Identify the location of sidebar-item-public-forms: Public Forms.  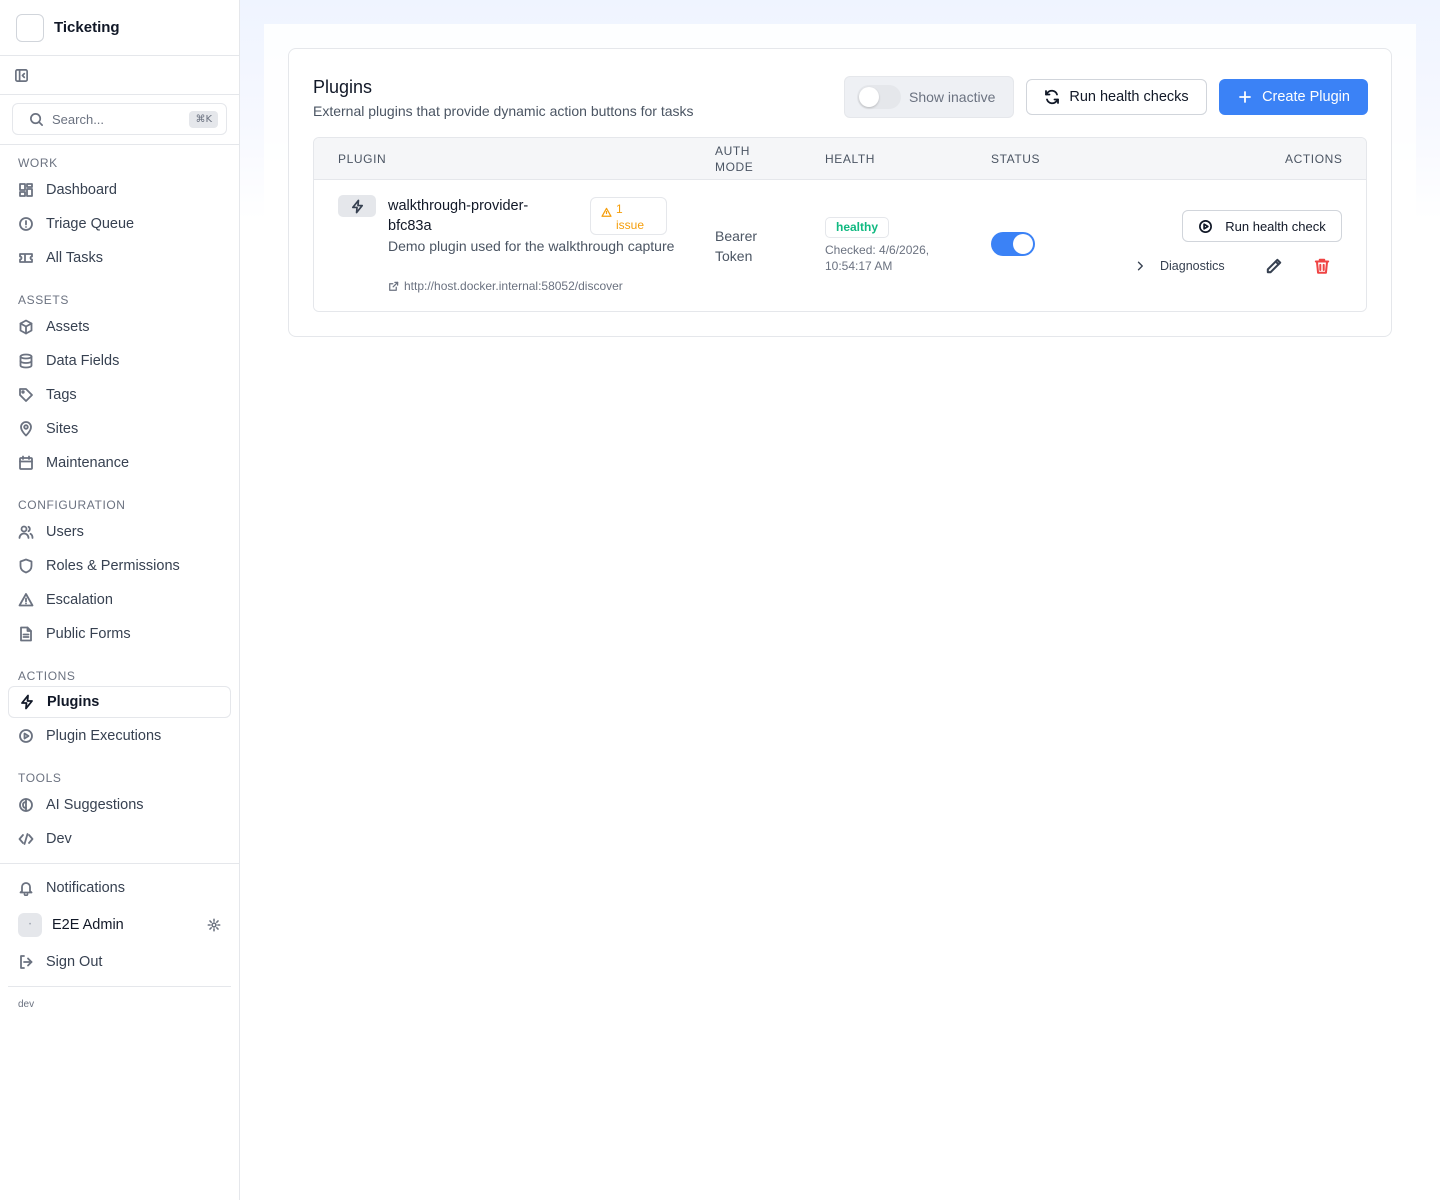
(119, 634).